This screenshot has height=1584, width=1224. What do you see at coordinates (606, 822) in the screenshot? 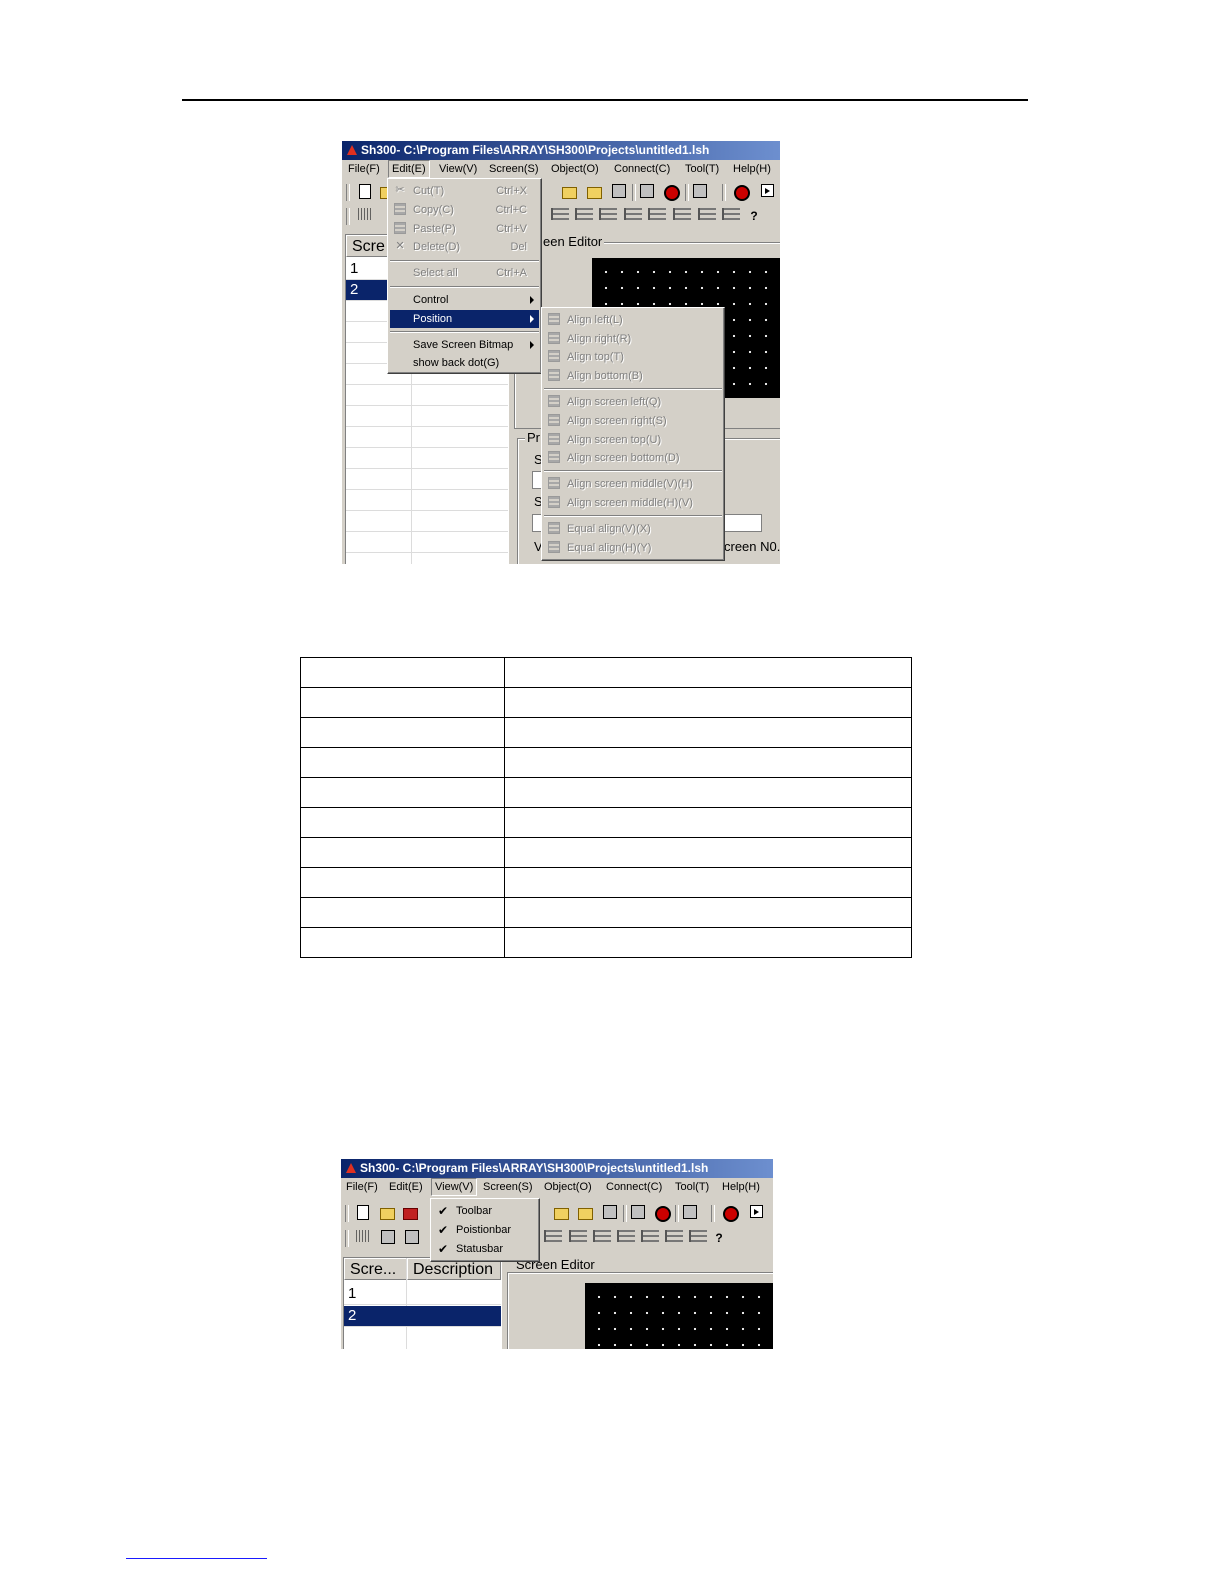
I see `table-row` at bounding box center [606, 822].